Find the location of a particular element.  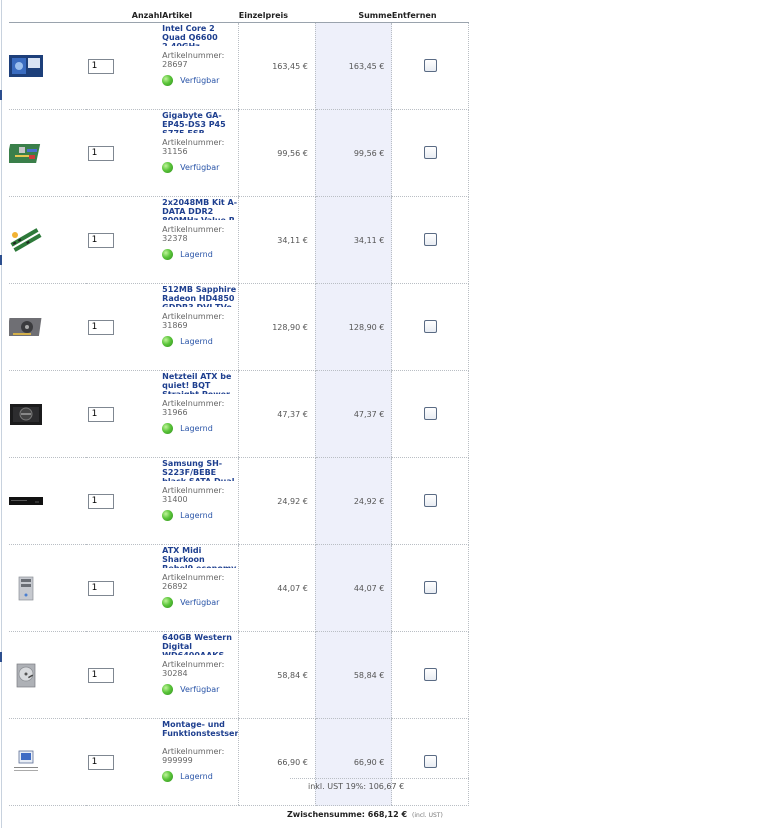

article-number-value: 28697 is located at coordinates (175, 64).